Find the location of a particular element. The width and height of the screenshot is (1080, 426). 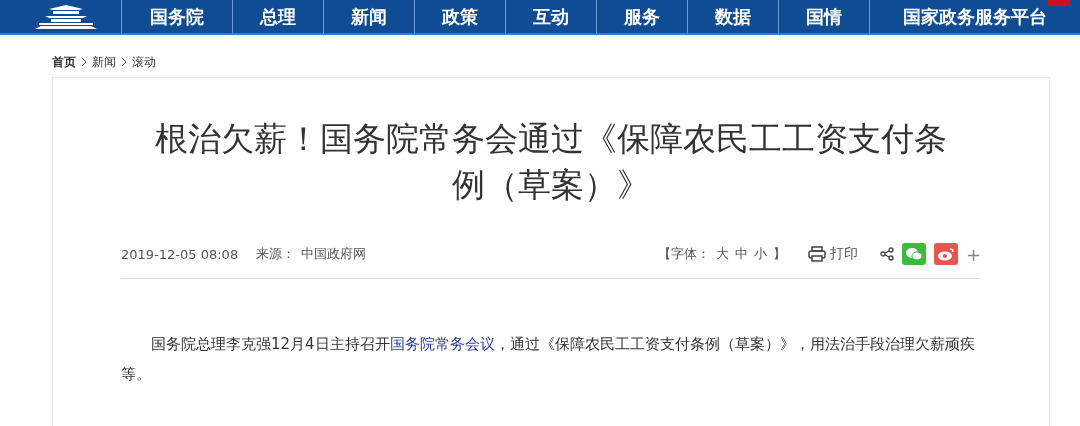

article-paragraph: 国务院总理李克强12月4日主持召开国务院常务会议，通过《保障农民工工资支付条例（草案）》，用法治手段治理欠薪顽疾等。 is located at coordinates (548, 359).